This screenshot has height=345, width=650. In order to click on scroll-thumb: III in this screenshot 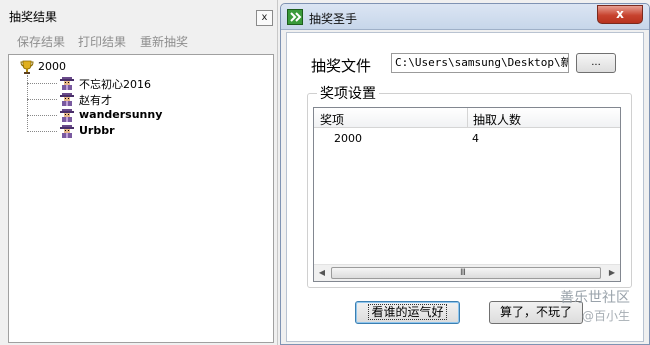, I will do `click(466, 273)`.